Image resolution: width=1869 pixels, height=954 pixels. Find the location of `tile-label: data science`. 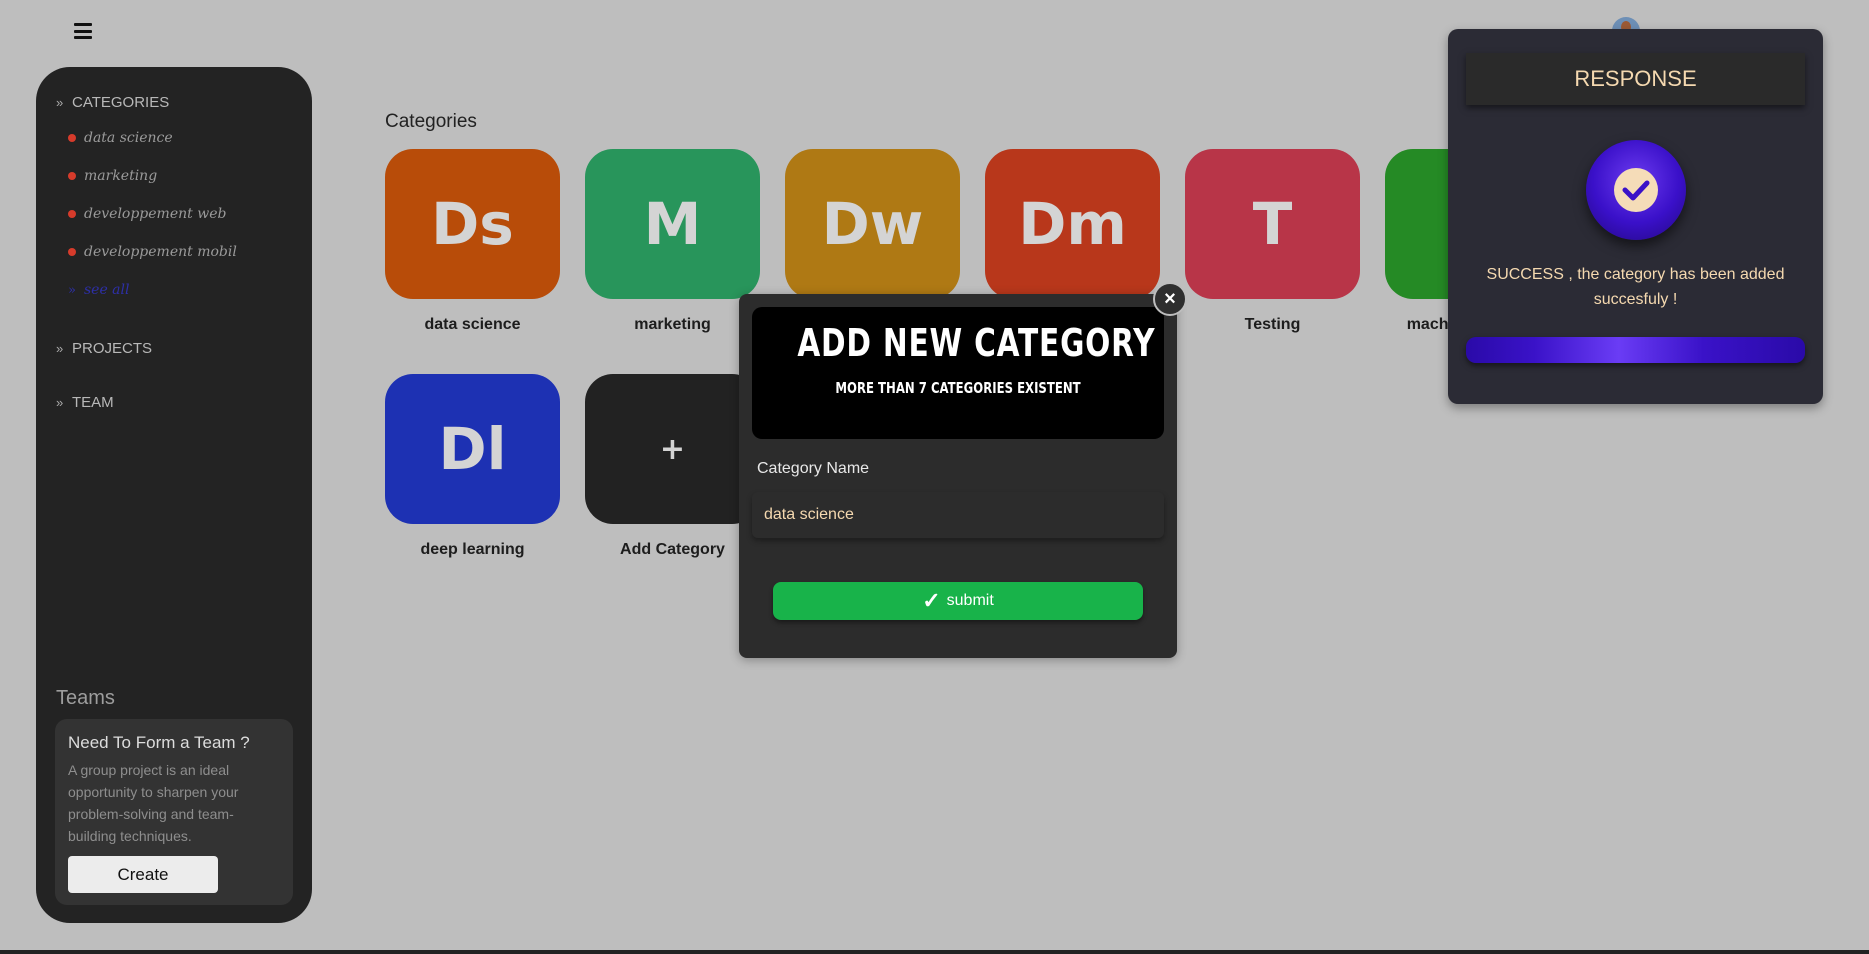

tile-label: data science is located at coordinates (472, 324).